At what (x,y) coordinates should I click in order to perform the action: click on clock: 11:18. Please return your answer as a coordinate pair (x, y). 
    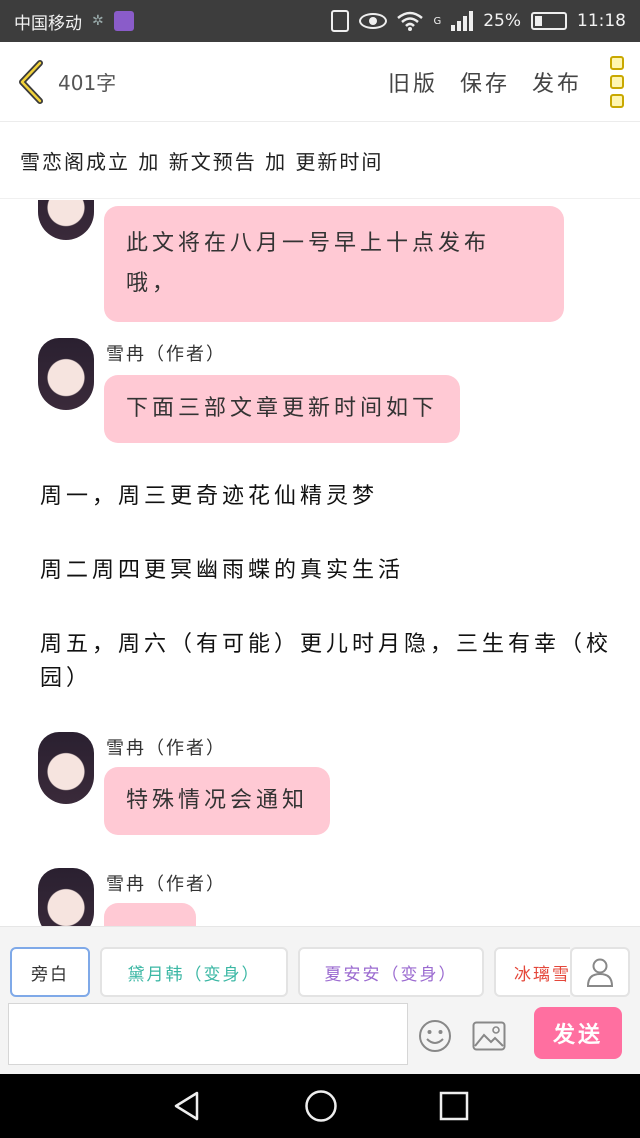
    Looking at the image, I should click on (601, 21).